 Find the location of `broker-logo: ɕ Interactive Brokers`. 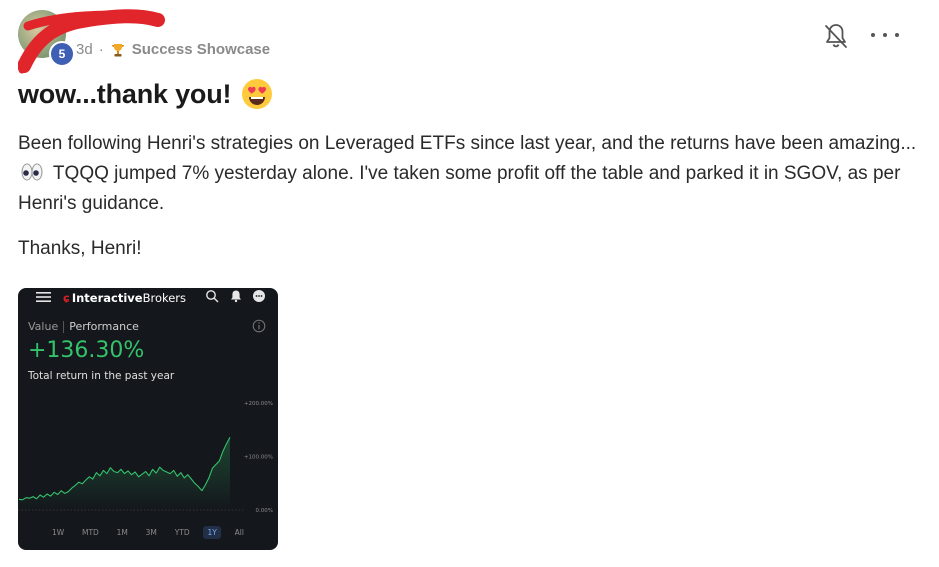

broker-logo: ɕ Interactive Brokers is located at coordinates (124, 298).